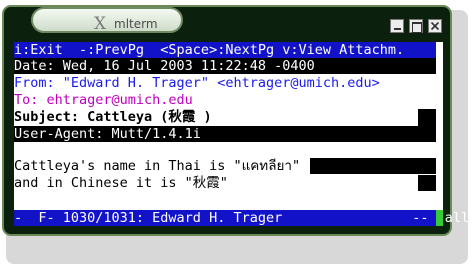 The height and width of the screenshot is (268, 474). Describe the element at coordinates (225, 100) in the screenshot. I see `header-to: To: ehtrager@umich.edu` at that location.